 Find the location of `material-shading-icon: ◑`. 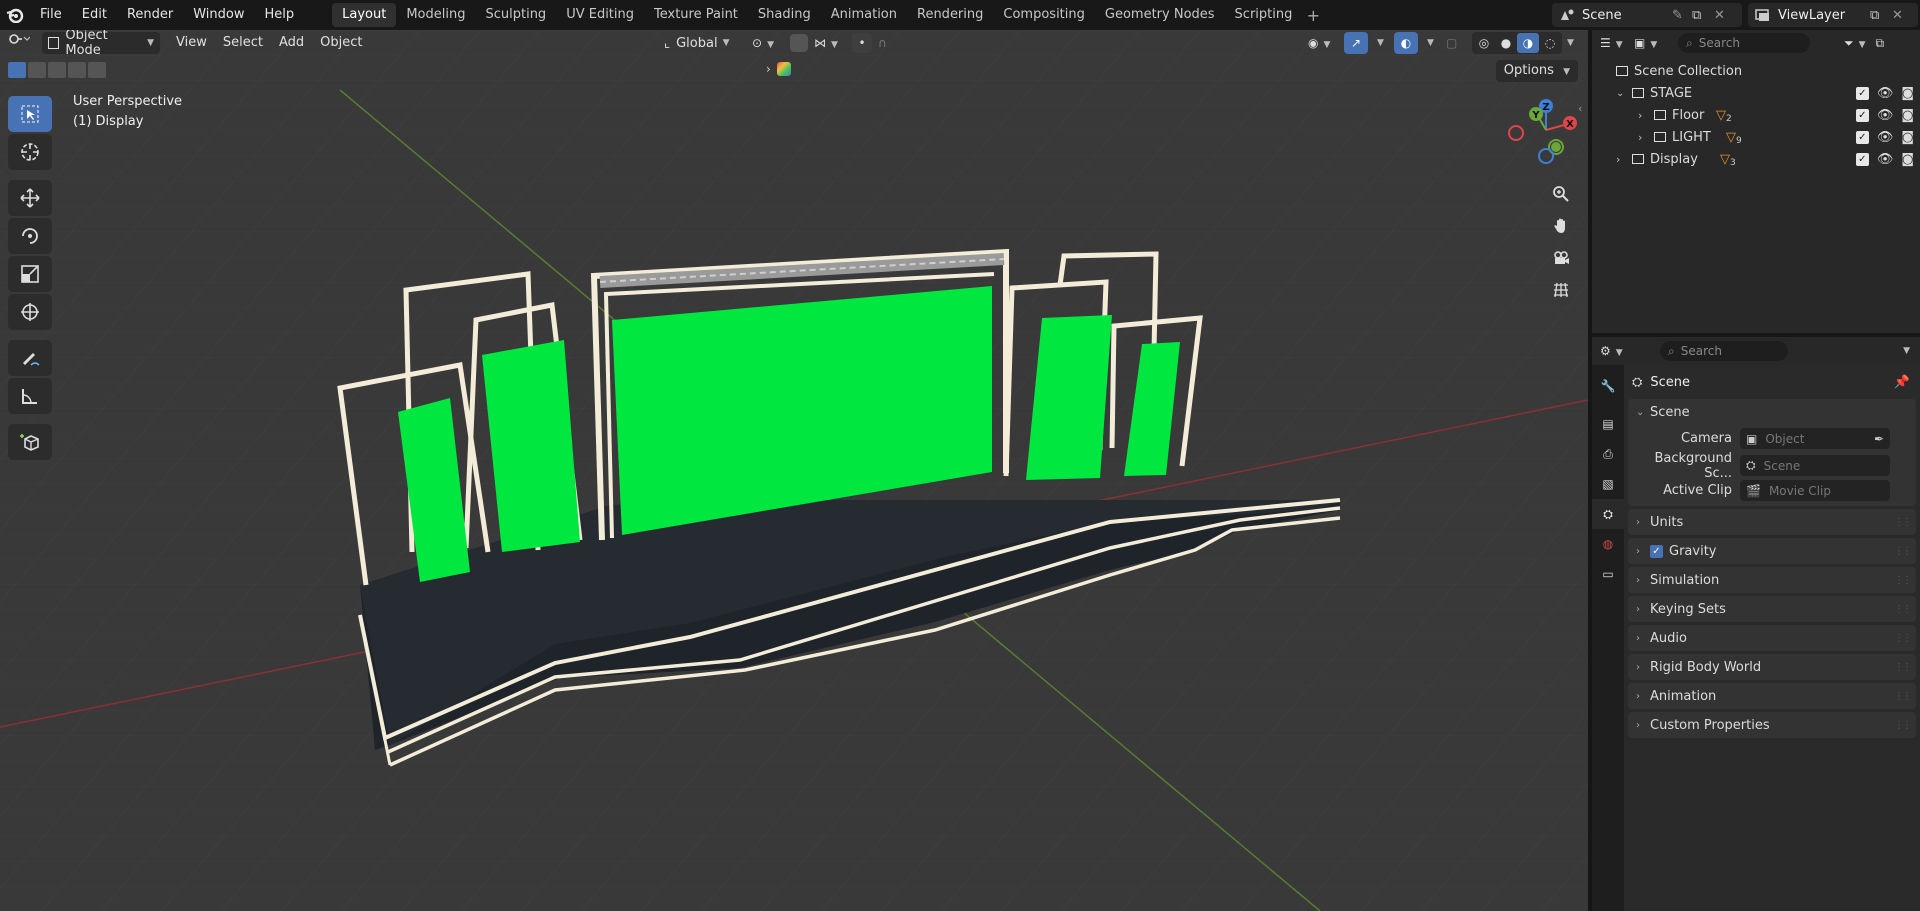

material-shading-icon: ◑ is located at coordinates (1528, 43).